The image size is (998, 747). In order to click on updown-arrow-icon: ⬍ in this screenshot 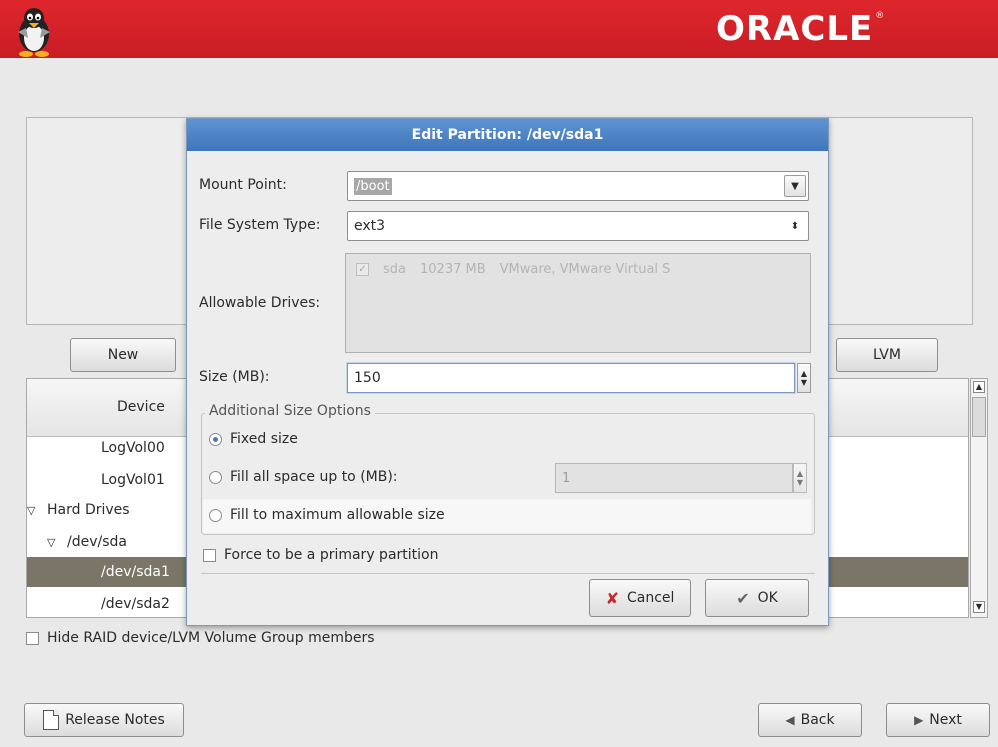, I will do `click(795, 226)`.